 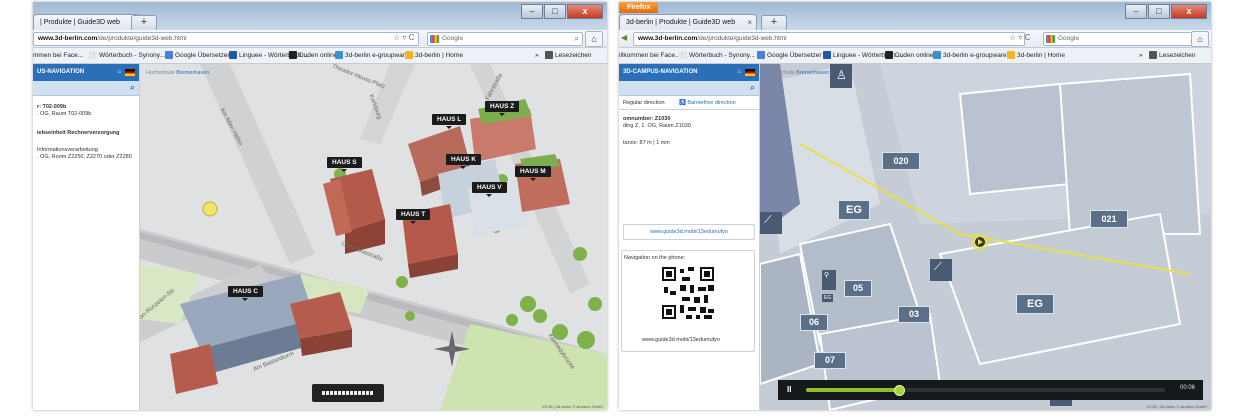 I want to click on browser-tab: 3d-berlin | Produkte | Guide3D web ×, so click(x=688, y=22).